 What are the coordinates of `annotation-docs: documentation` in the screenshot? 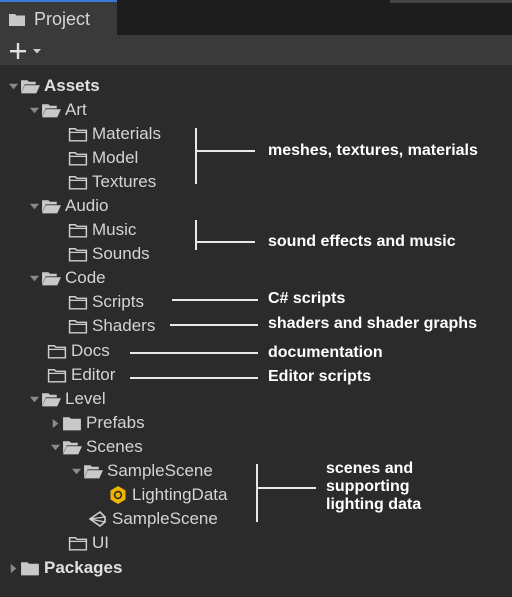 It's located at (325, 352).